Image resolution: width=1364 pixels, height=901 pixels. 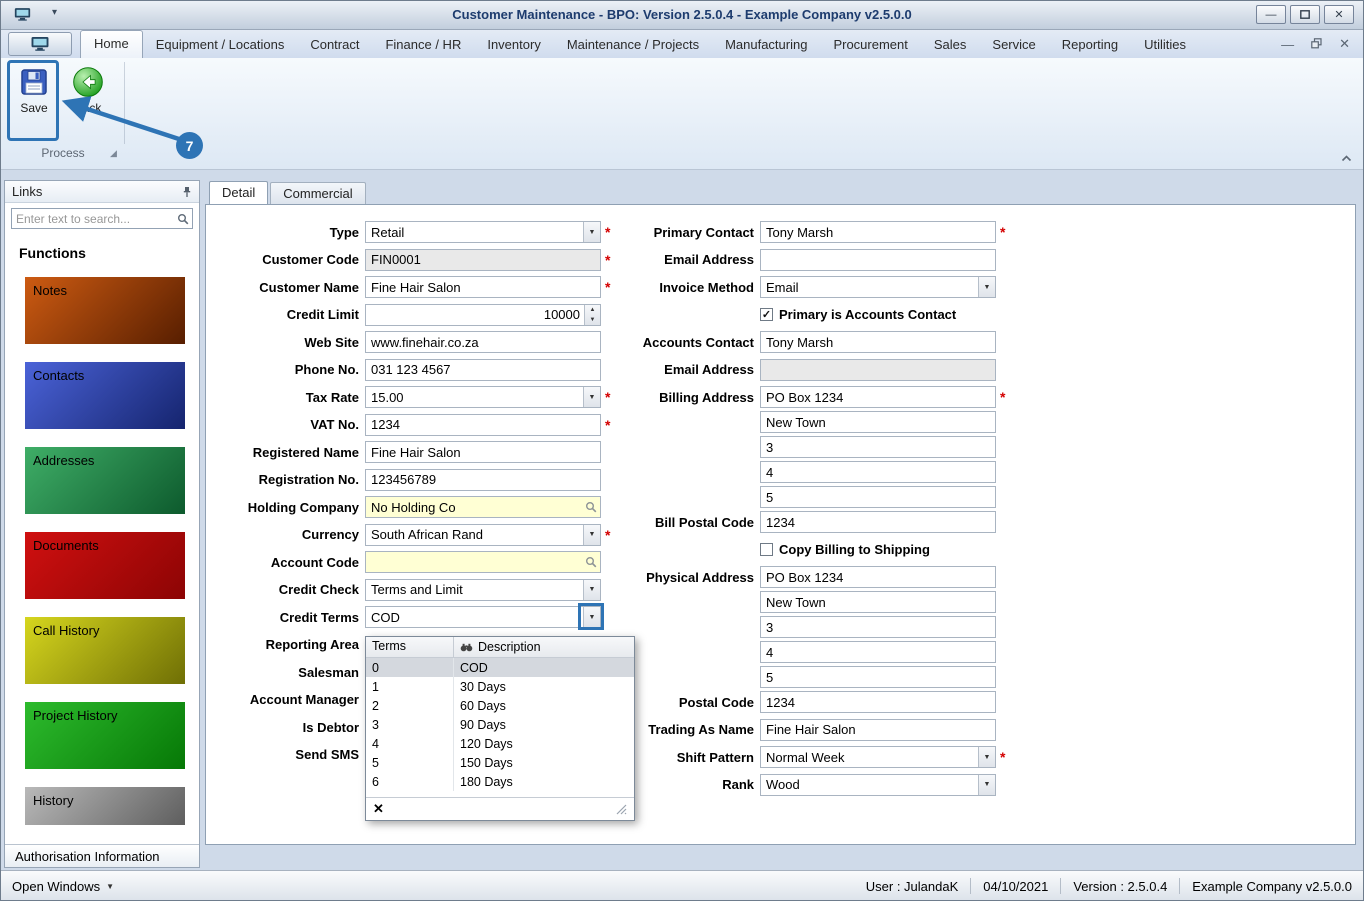 What do you see at coordinates (1305, 14) in the screenshot?
I see `maximize-button` at bounding box center [1305, 14].